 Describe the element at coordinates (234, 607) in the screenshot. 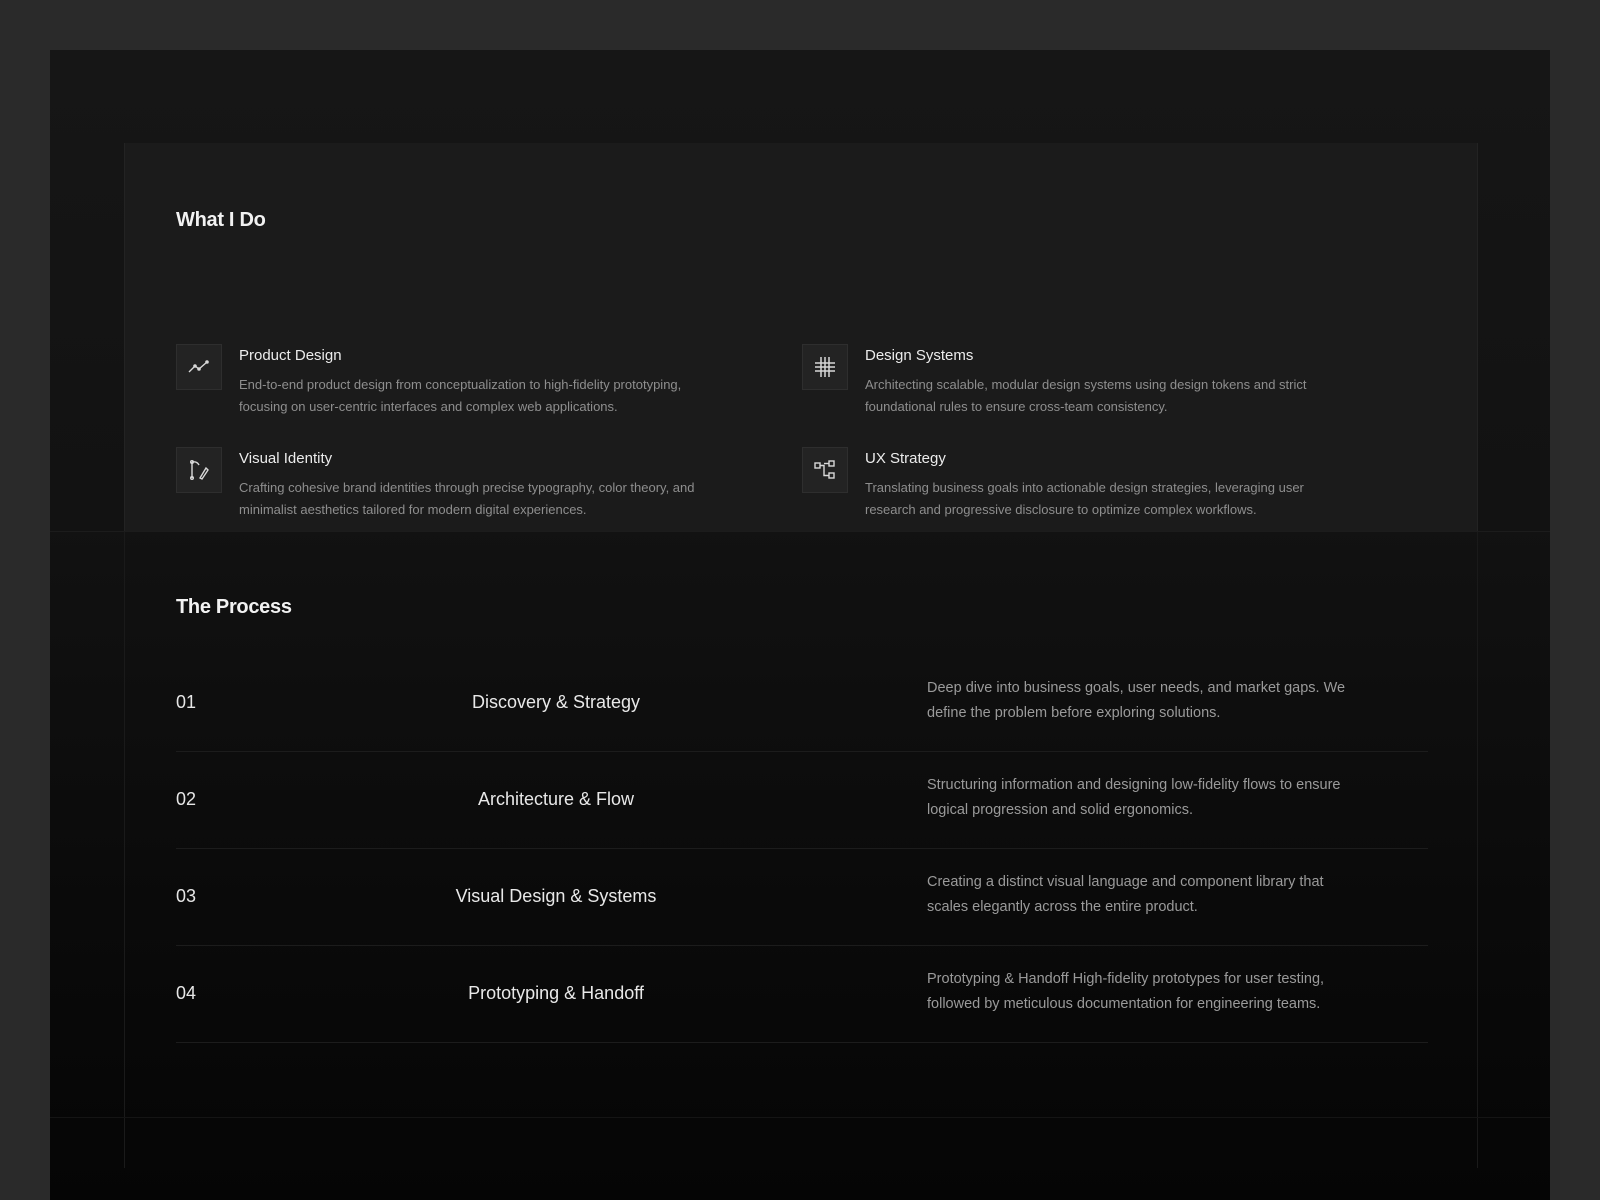

I see `process-title: The Process` at that location.